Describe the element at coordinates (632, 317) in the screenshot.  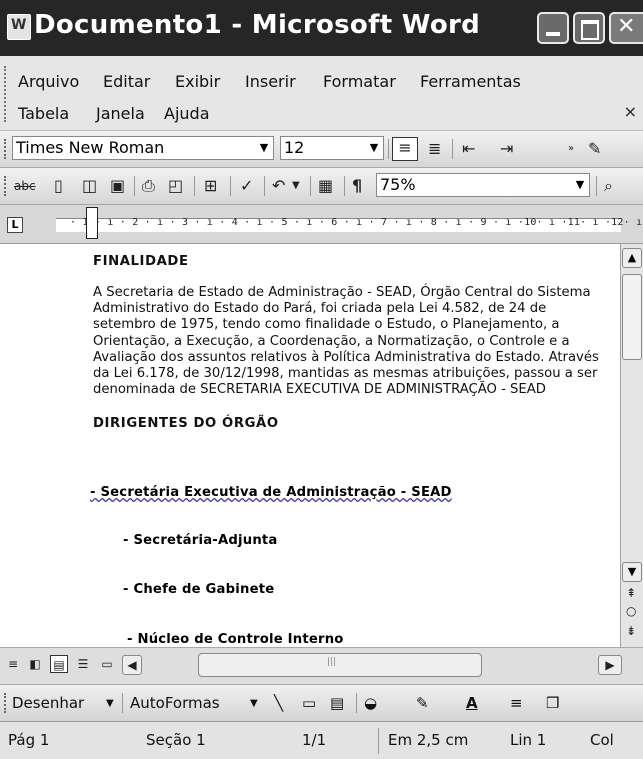
I see `vertical-scroll-thumb` at that location.